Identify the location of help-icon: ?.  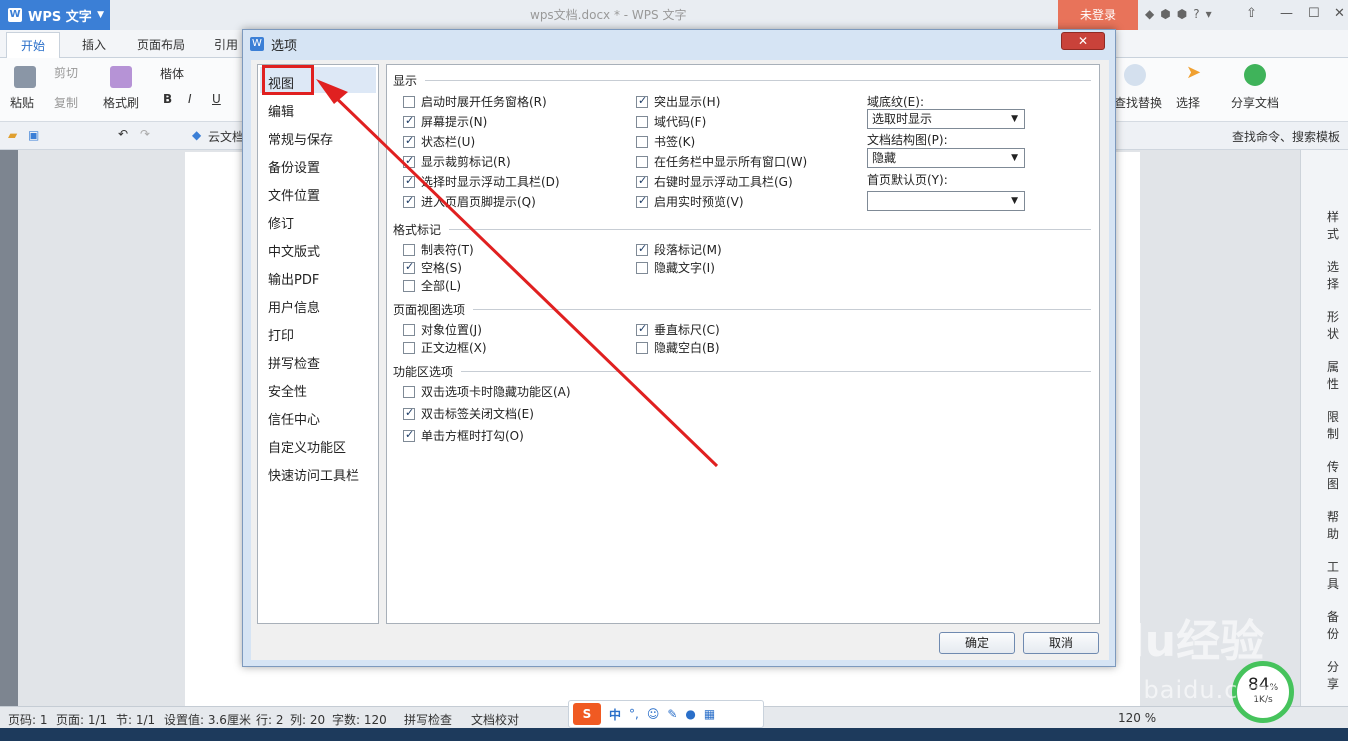
(1196, 14).